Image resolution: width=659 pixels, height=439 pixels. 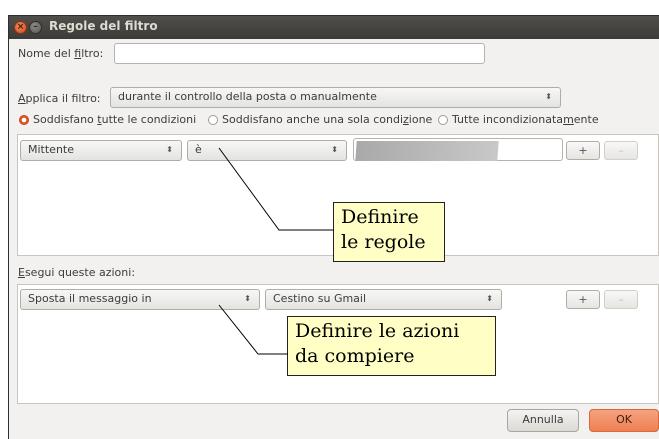 I want to click on ok-button: OK, so click(x=624, y=420).